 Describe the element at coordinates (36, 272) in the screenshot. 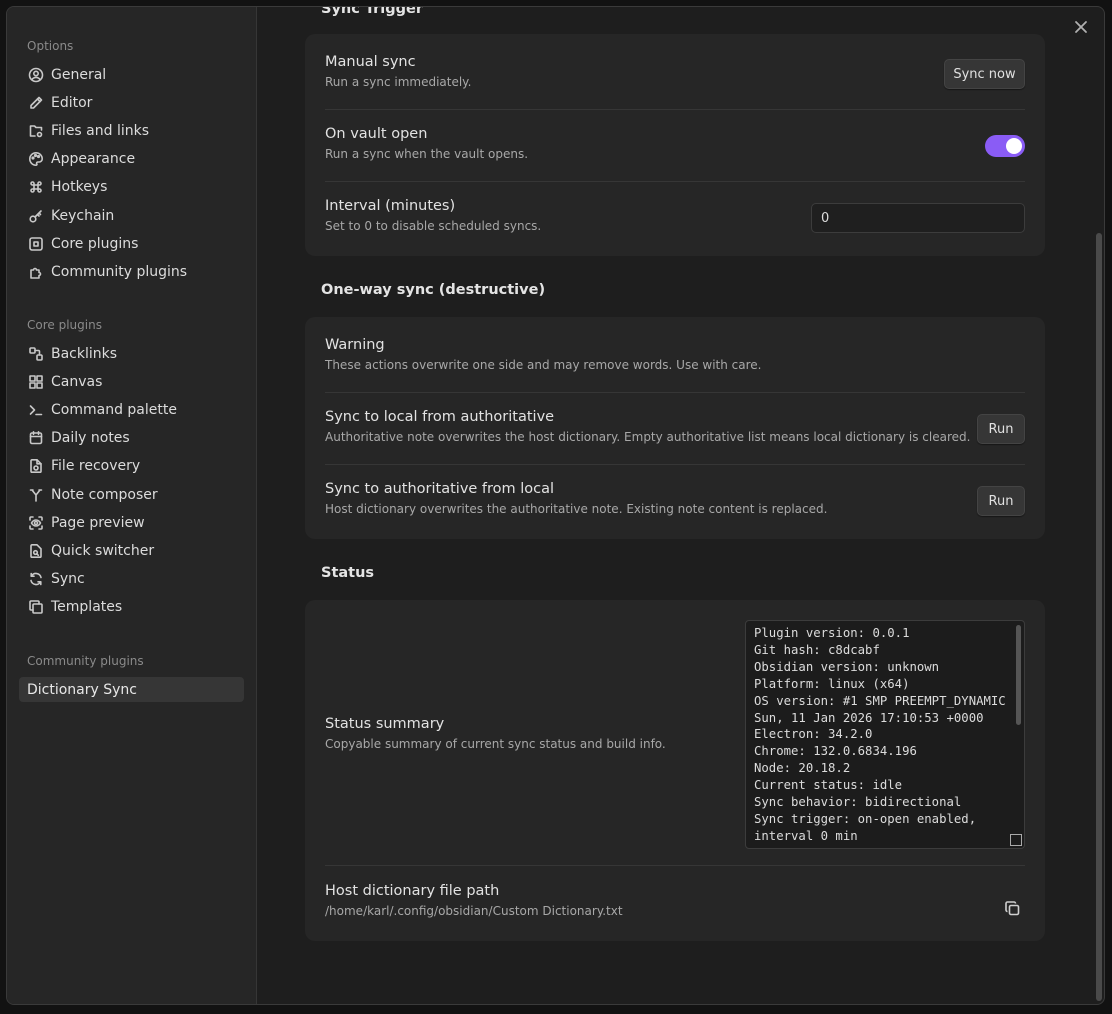

I see `puzzle-icon` at that location.